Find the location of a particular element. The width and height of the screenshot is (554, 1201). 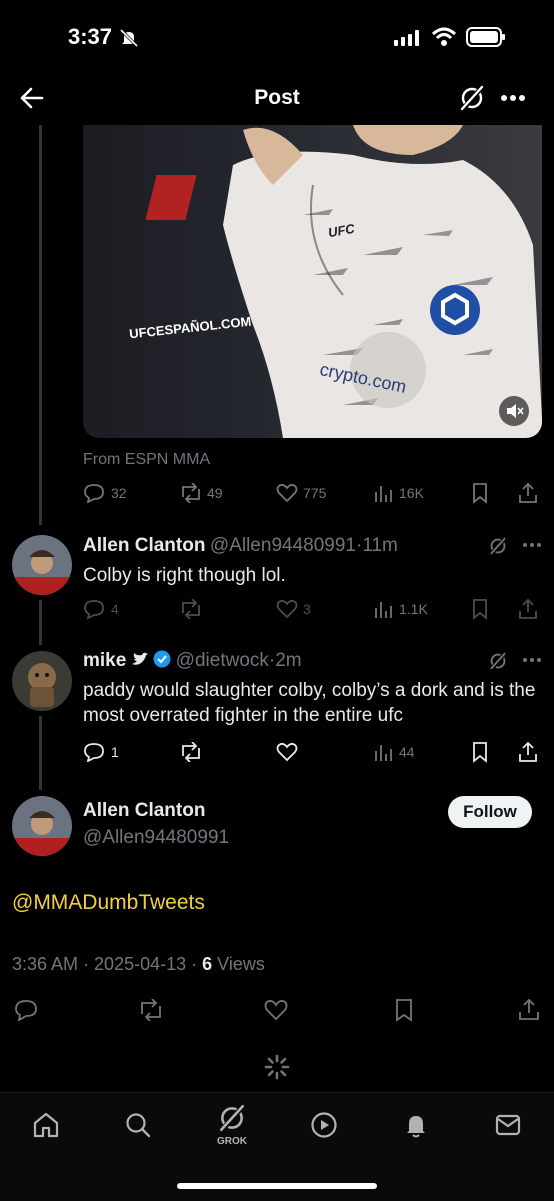

like-count: 3 is located at coordinates (307, 609).